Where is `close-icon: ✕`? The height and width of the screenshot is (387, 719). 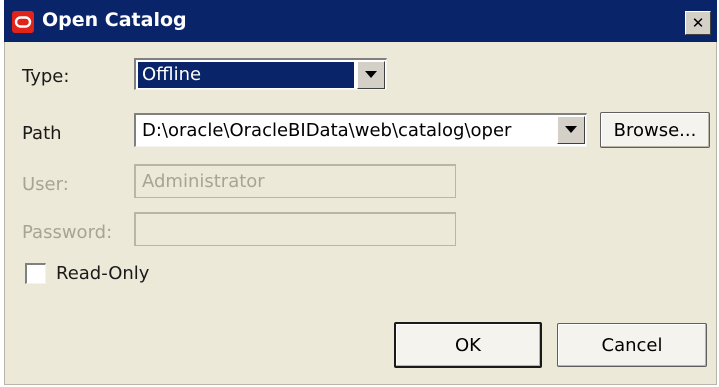 close-icon: ✕ is located at coordinates (698, 22).